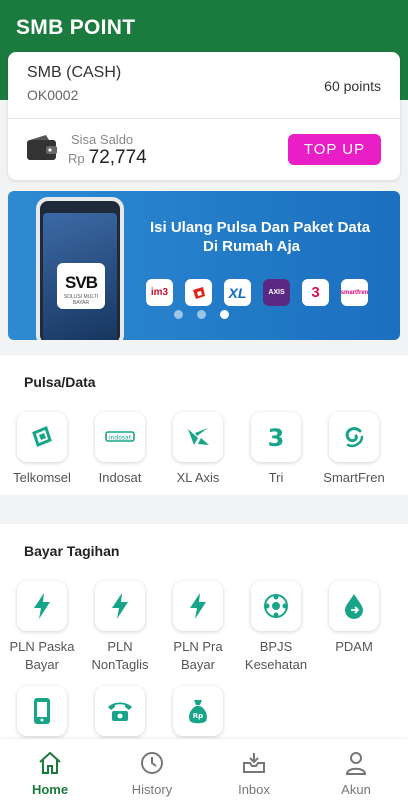 Image resolution: width=408 pixels, height=800 pixels. What do you see at coordinates (117, 157) in the screenshot?
I see `balance-value: 72,774` at bounding box center [117, 157].